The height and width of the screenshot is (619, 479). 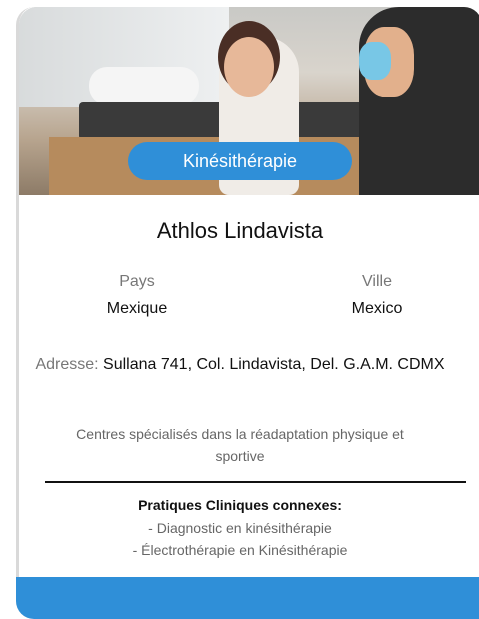 What do you see at coordinates (377, 295) in the screenshot?
I see `city-block: Ville Mexico` at bounding box center [377, 295].